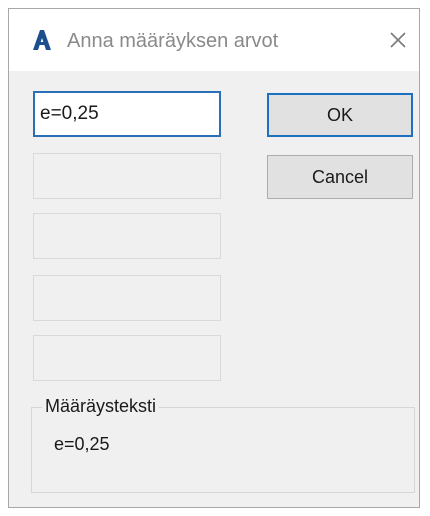 This screenshot has height=516, width=430. I want to click on ok-button: OK, so click(340, 115).